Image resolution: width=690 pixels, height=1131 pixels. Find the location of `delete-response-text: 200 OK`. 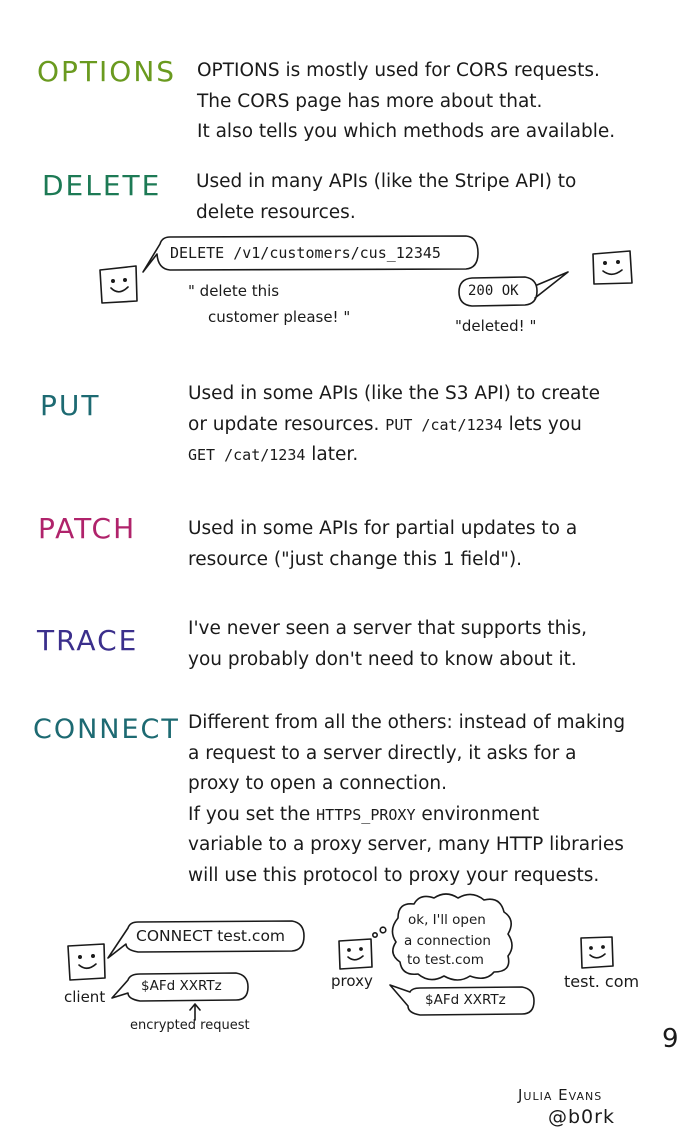

delete-response-text: 200 OK is located at coordinates (493, 291).